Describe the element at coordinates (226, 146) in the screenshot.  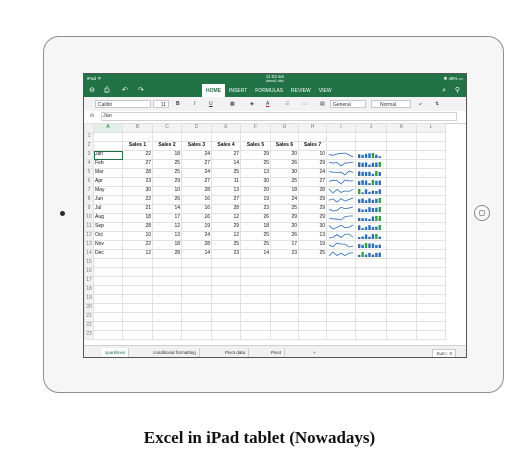
I see `column-title: Sales 4` at that location.